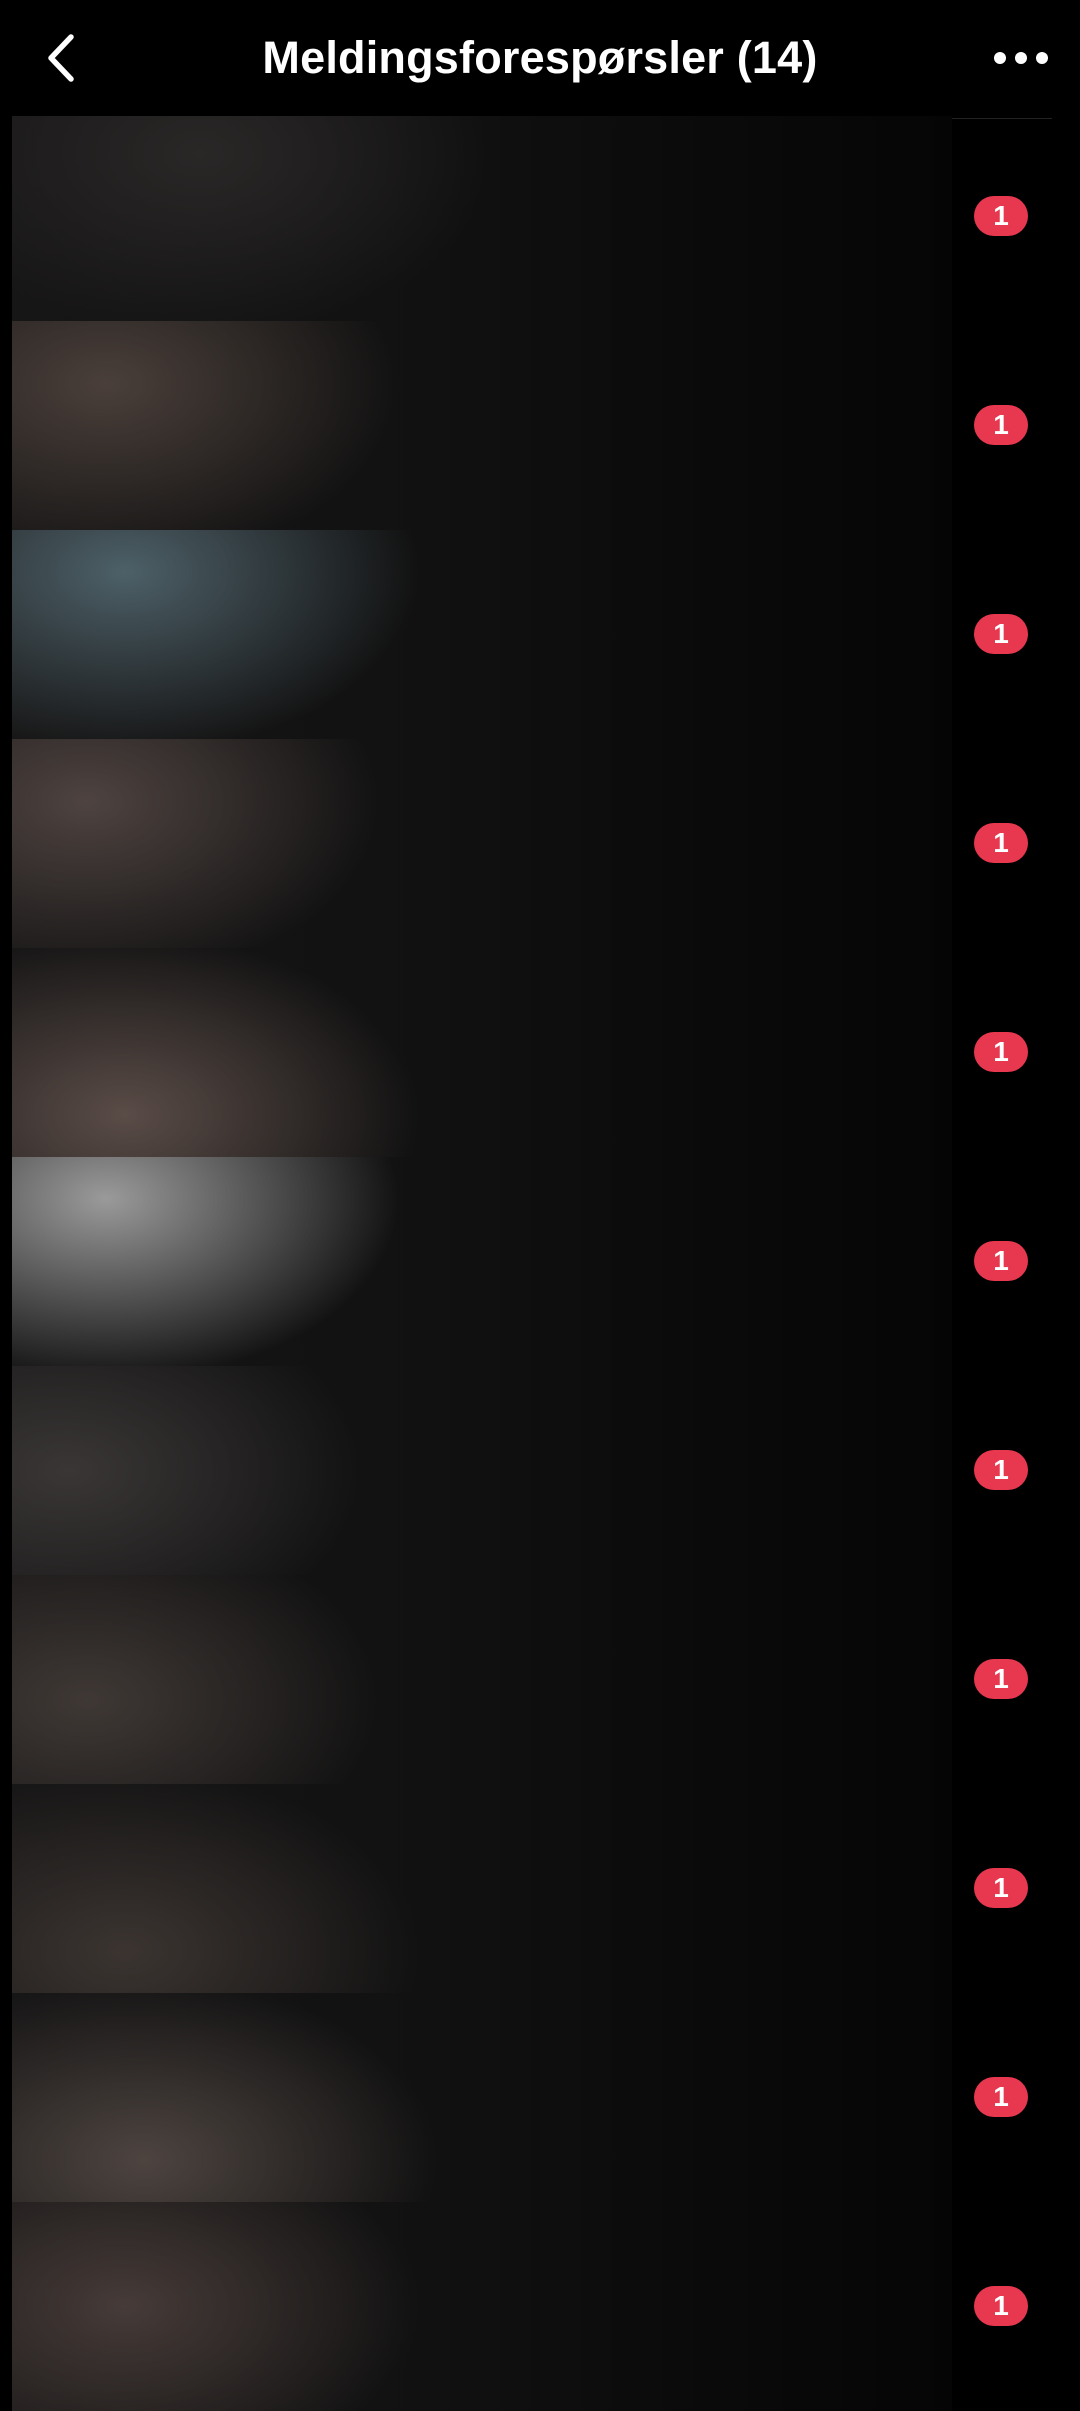 The image size is (1080, 2411). I want to click on more-options-button, so click(1021, 58).